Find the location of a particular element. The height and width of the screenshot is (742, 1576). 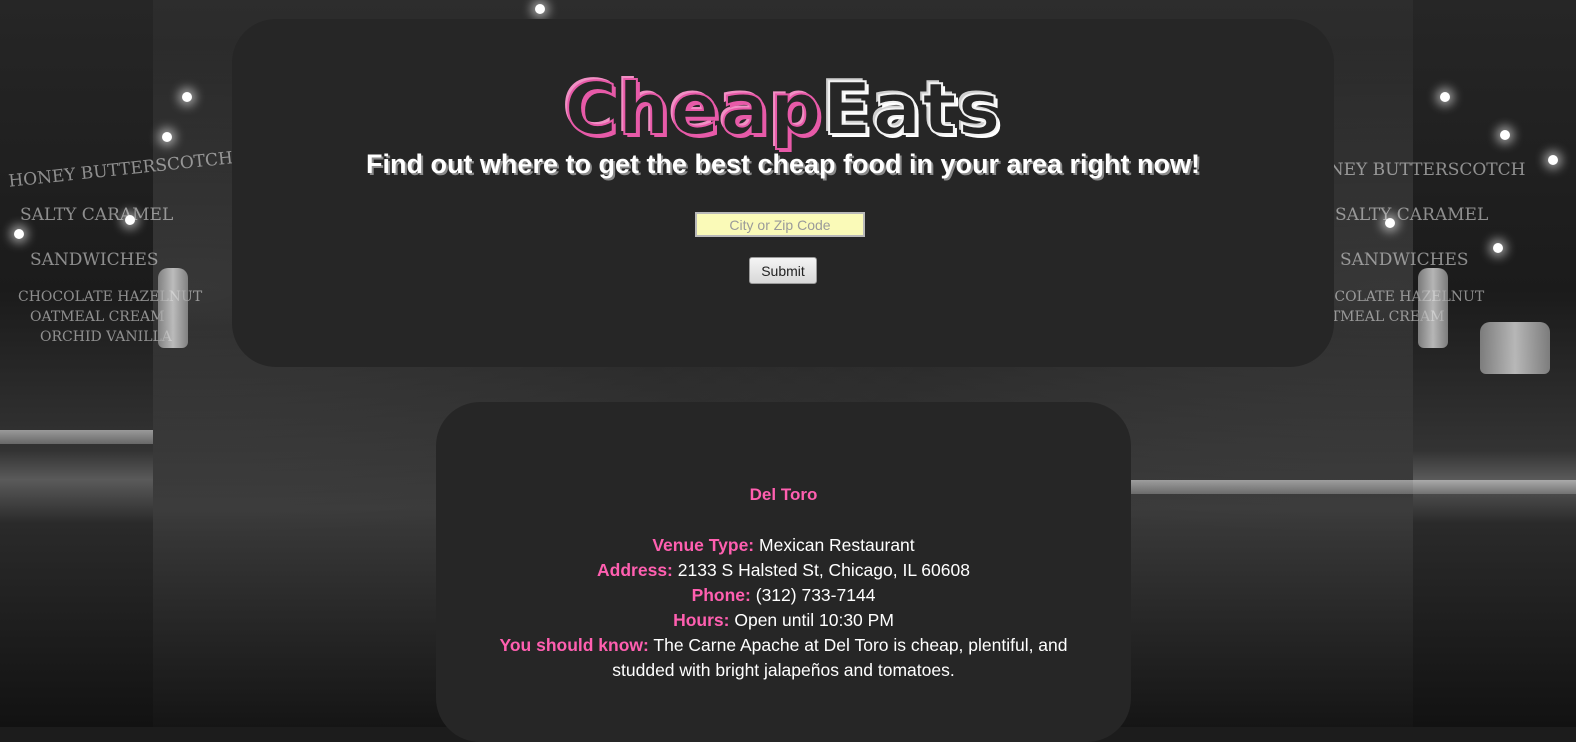

background-tile-left is located at coordinates (76, 363).